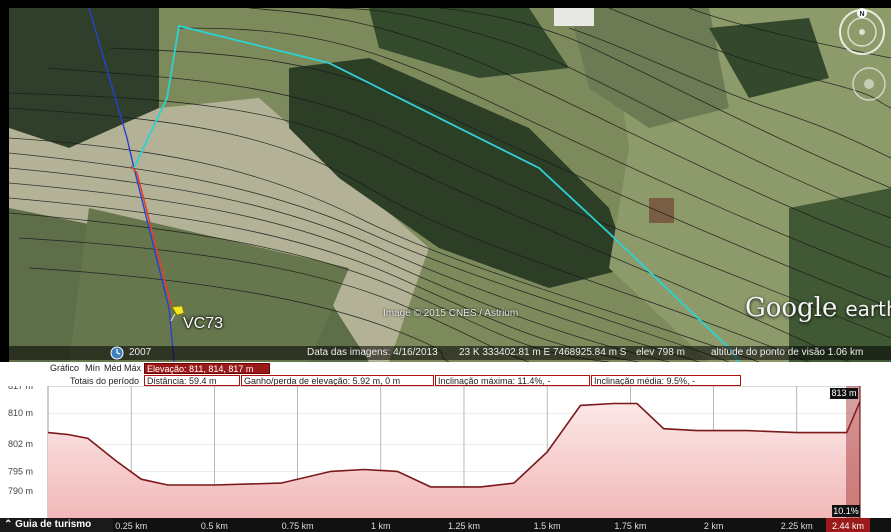 This screenshot has width=891, height=532. What do you see at coordinates (868, 309) in the screenshot?
I see `logo-earth: earth` at bounding box center [868, 309].